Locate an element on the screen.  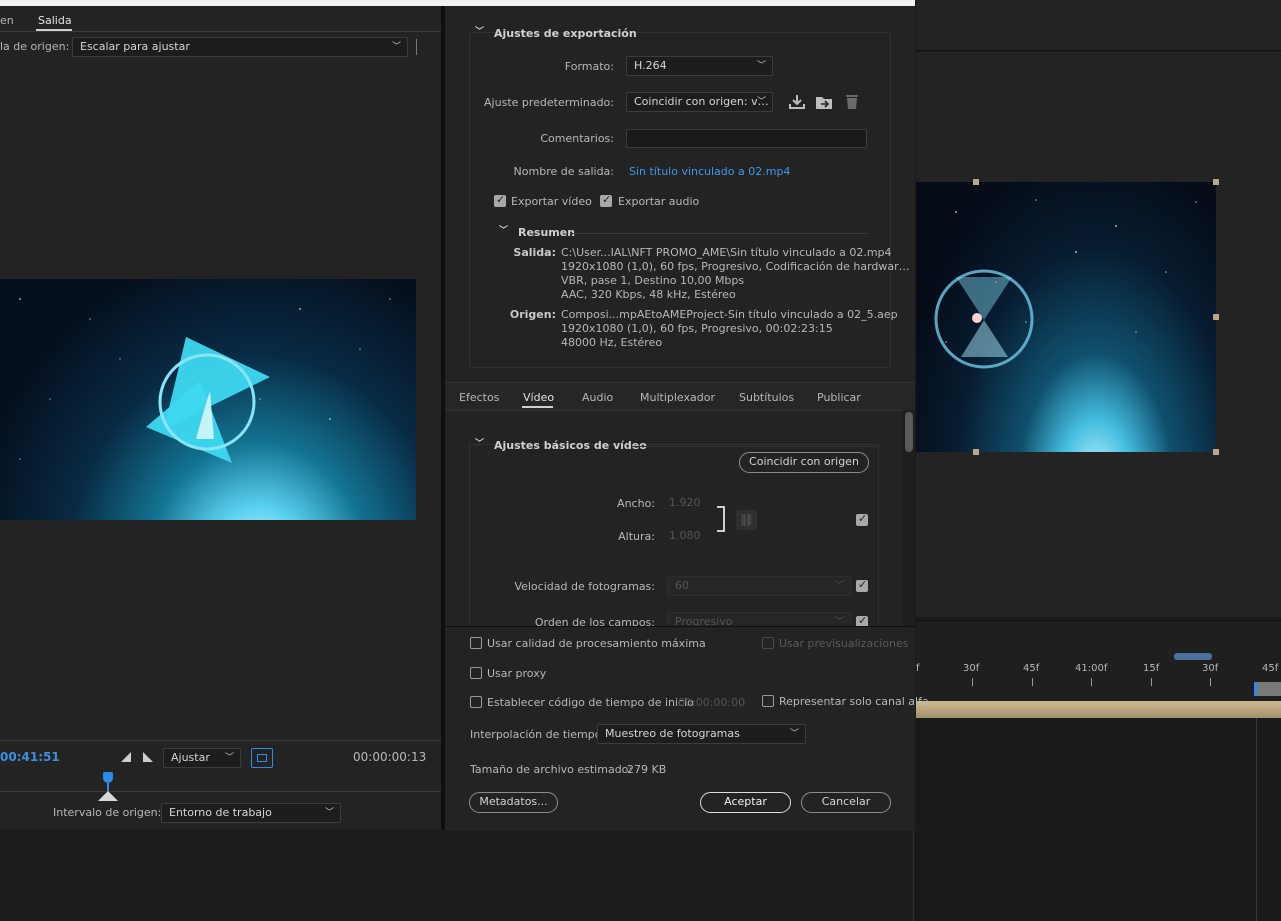
playhead-marker is located at coordinates (1267, 689).